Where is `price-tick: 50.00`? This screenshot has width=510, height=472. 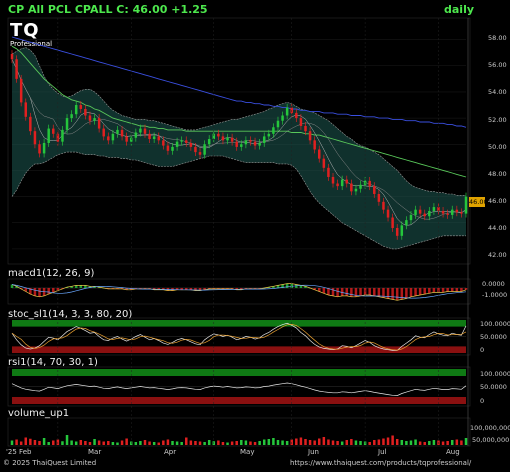 price-tick: 50.00 is located at coordinates (497, 147).